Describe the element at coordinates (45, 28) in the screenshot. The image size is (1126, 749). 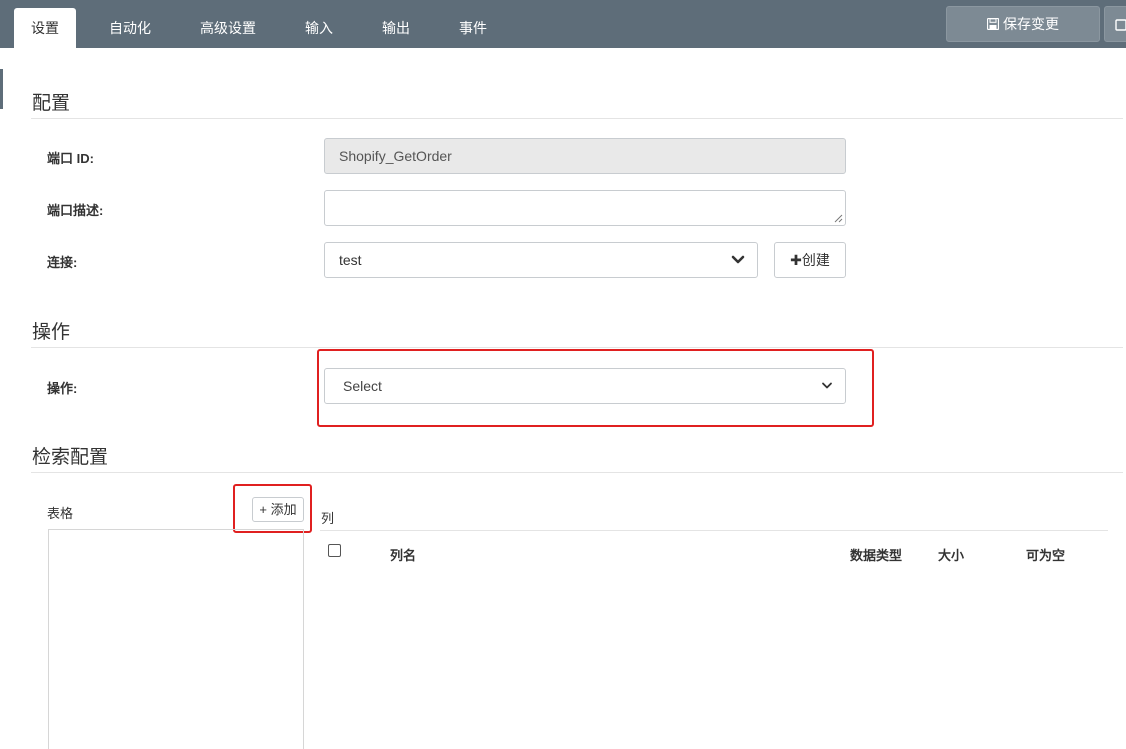
I see `tab-settings: 设置` at that location.